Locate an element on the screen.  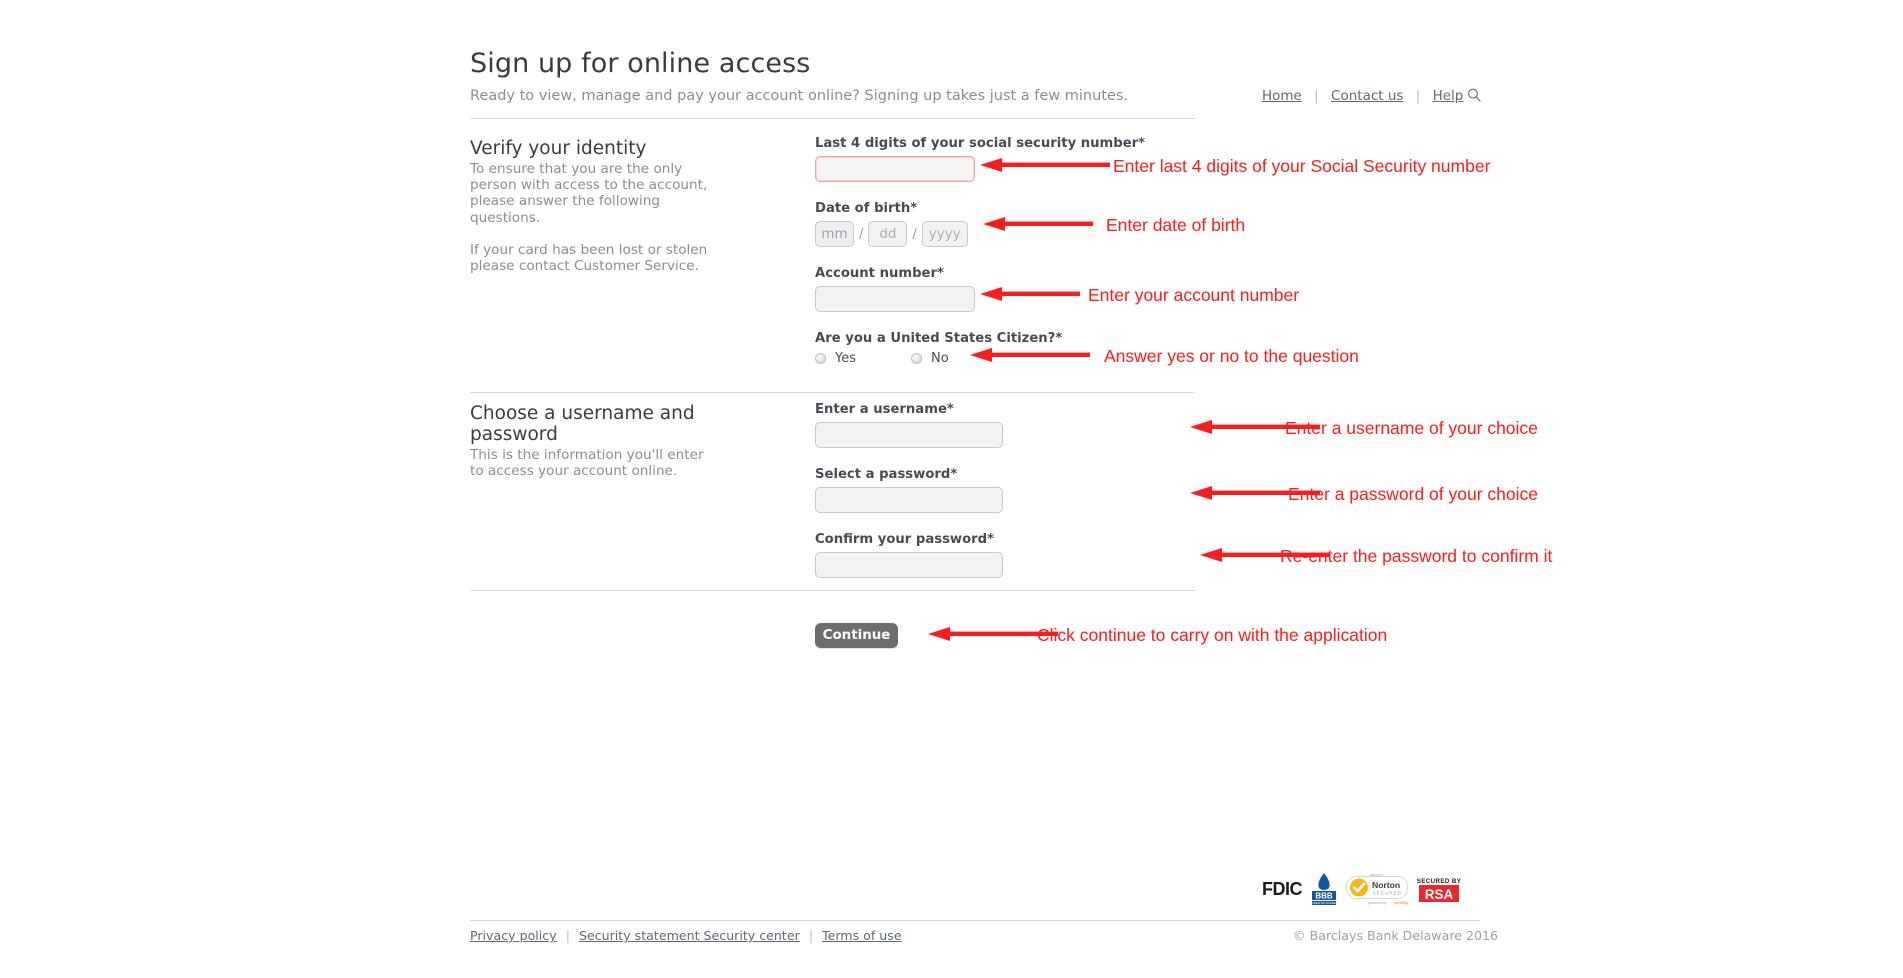
terms-of-use-link: Terms of use is located at coordinates (862, 935).